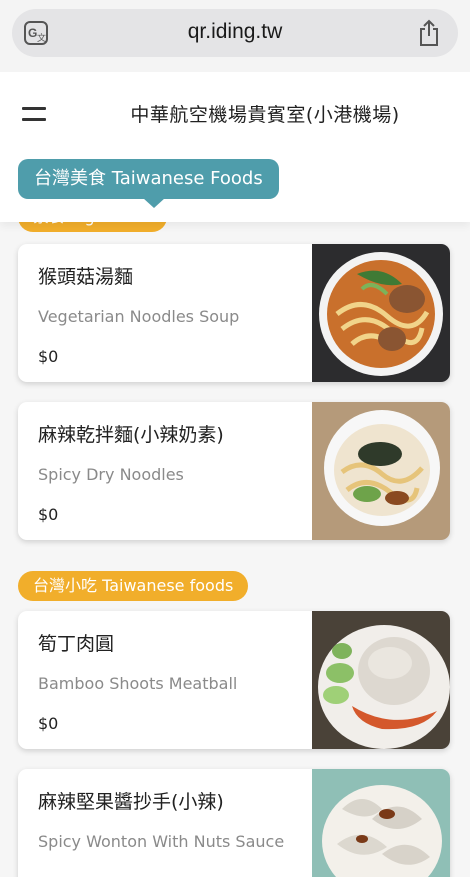  I want to click on item-english-name: Vegetarian Noodles Soup, so click(139, 316).